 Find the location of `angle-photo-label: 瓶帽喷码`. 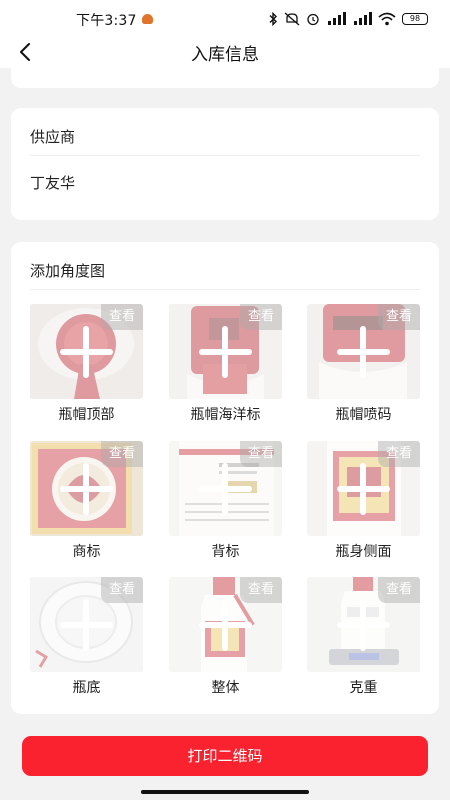

angle-photo-label: 瓶帽喷码 is located at coordinates (363, 415).